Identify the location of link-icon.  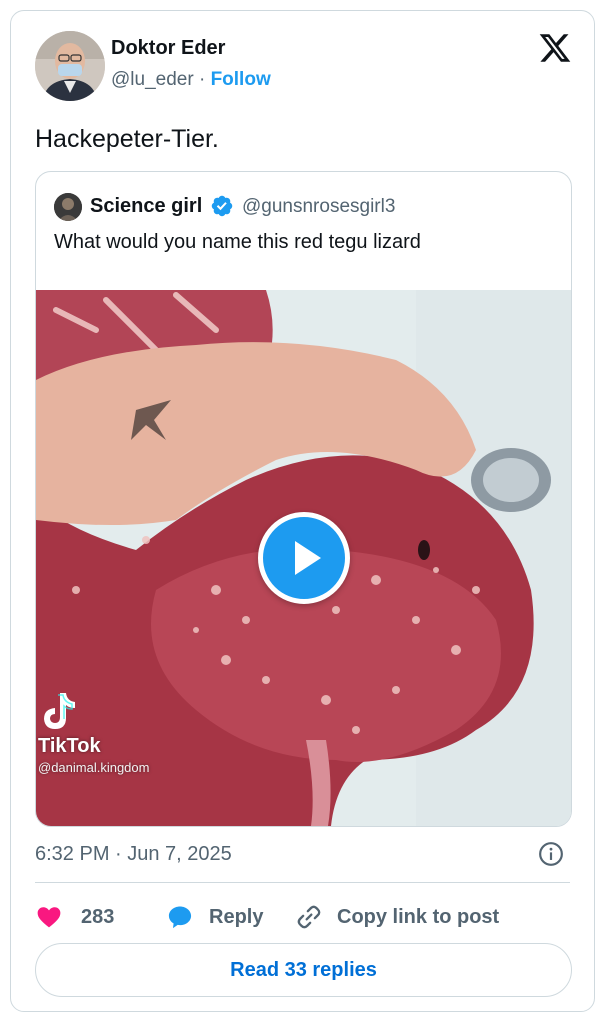
(309, 917).